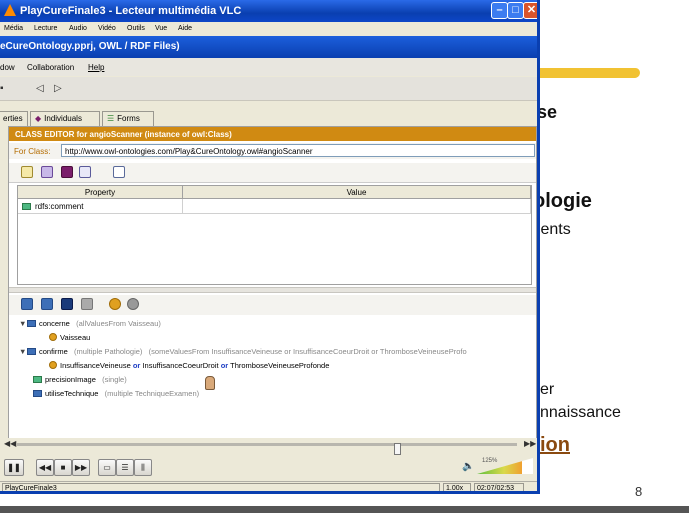  I want to click on tab-properties: erties, so click(14, 118).